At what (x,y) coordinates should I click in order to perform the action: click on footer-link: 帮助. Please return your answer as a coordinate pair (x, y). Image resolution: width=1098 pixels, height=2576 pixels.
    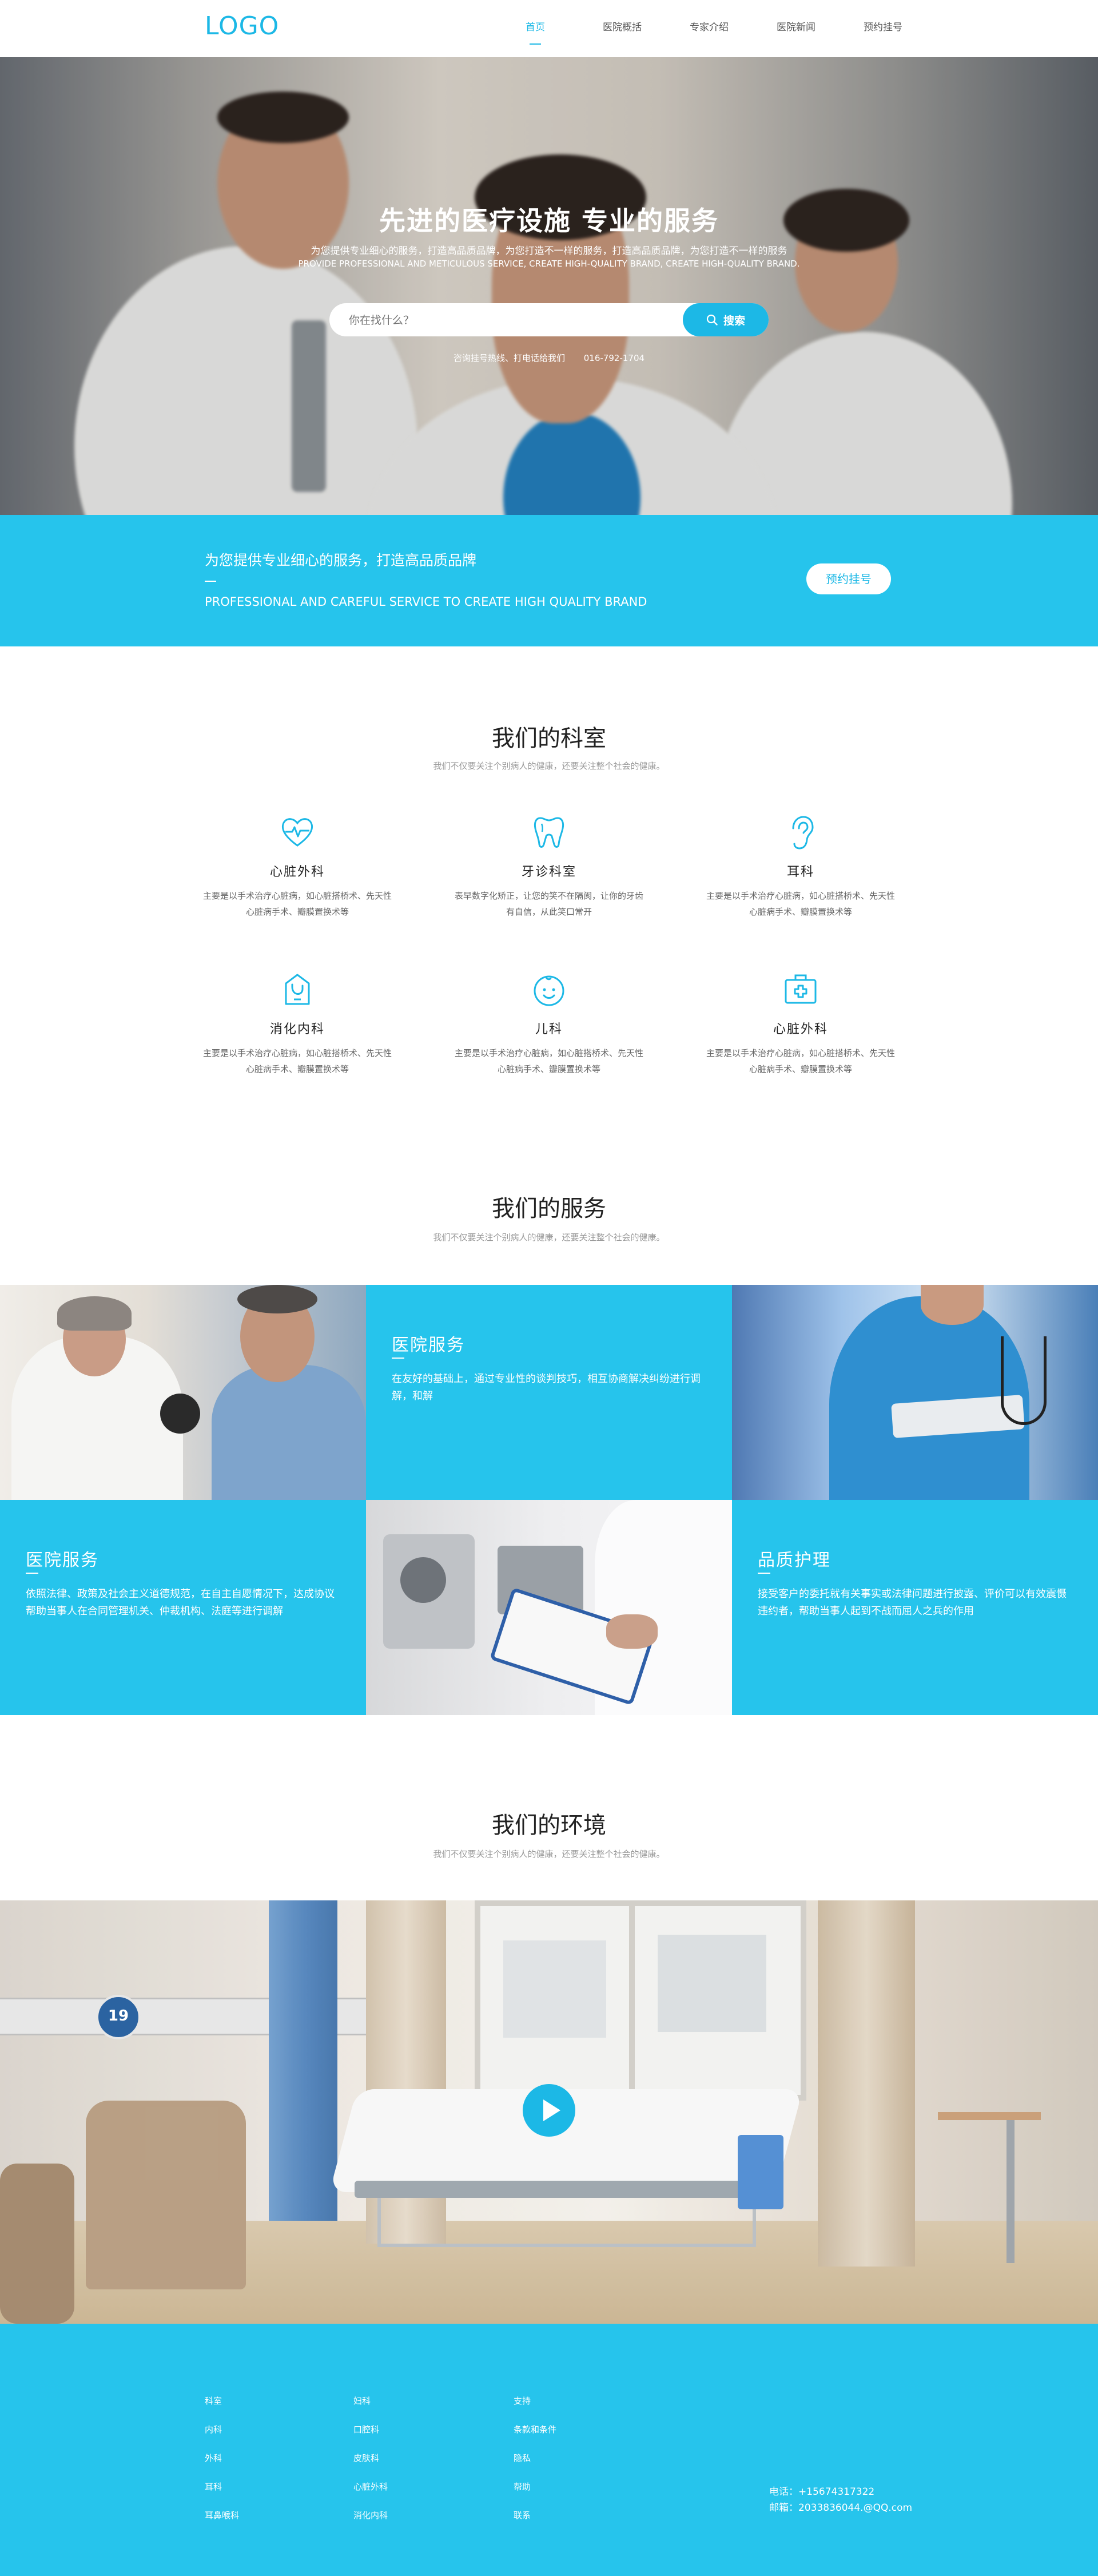
    Looking at the image, I should click on (535, 2495).